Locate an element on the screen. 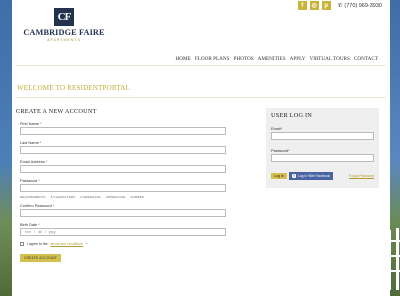 This screenshot has width=400, height=296. nav-item-contact: CONTACT is located at coordinates (366, 59).